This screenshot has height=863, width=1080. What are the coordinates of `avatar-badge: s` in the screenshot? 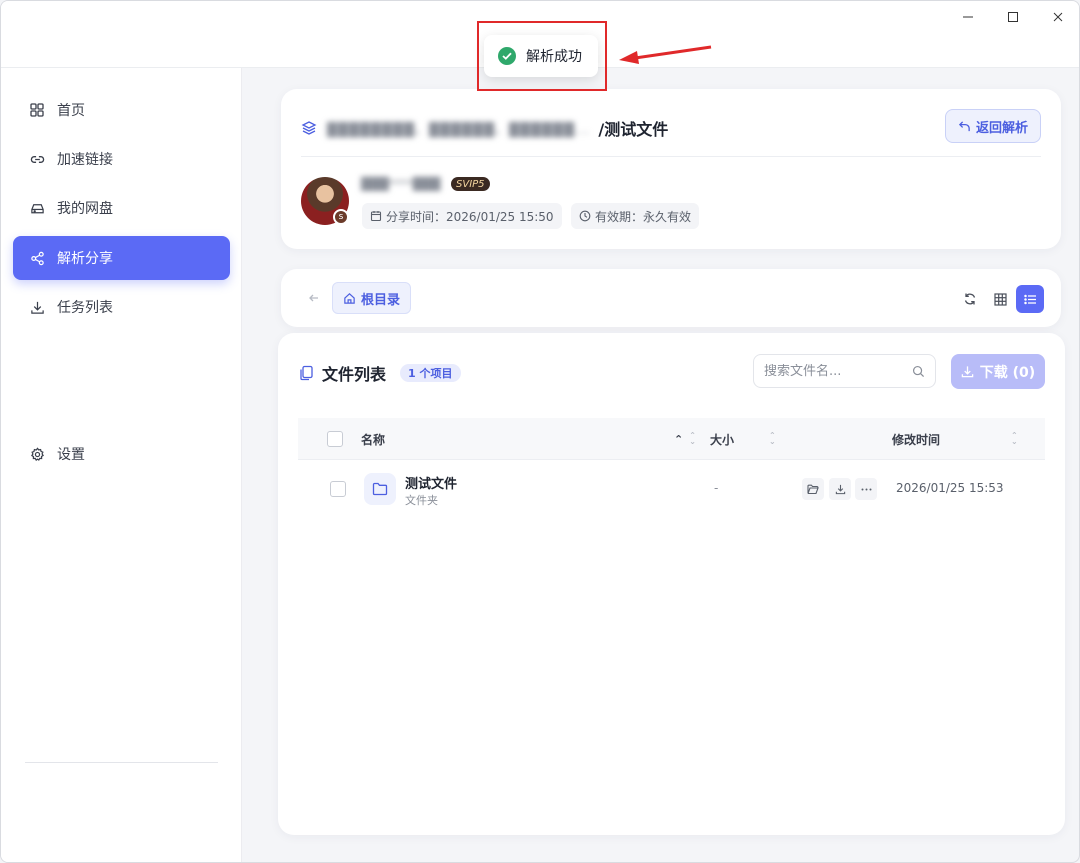 It's located at (341, 217).